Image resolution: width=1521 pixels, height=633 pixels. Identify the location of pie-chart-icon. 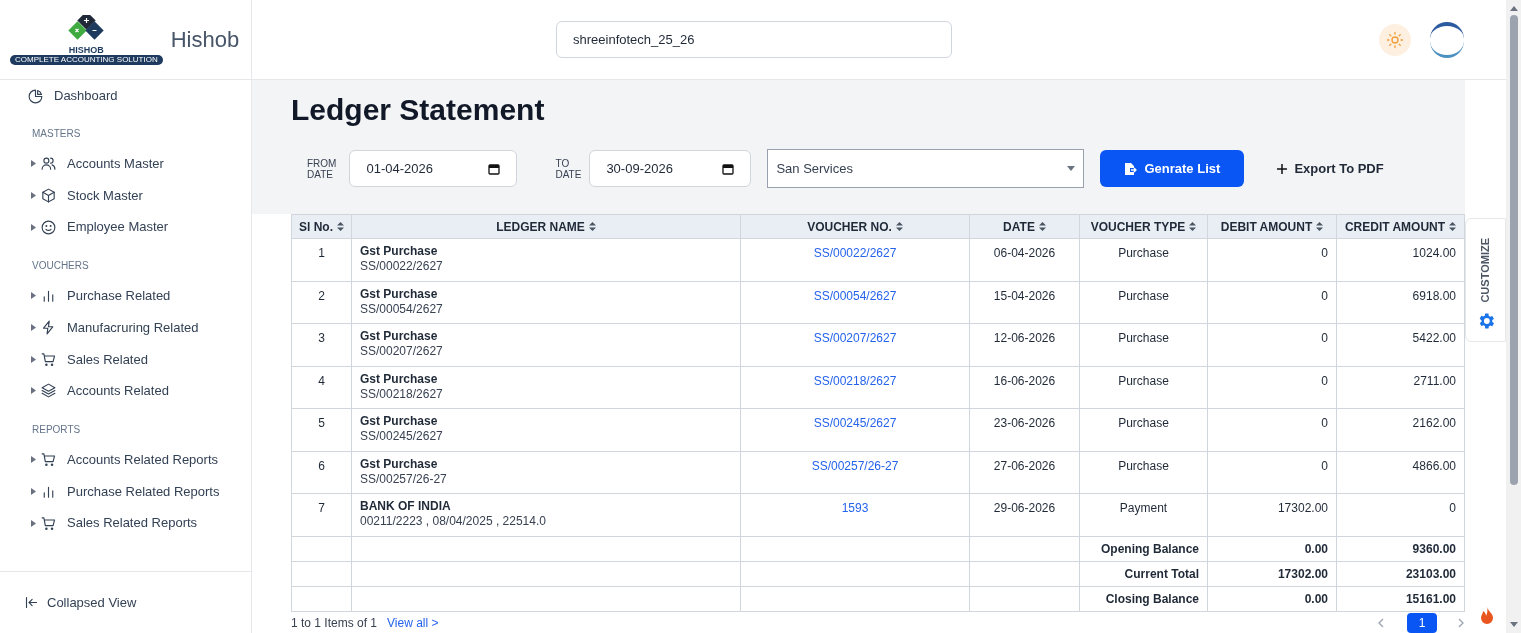
(35, 96).